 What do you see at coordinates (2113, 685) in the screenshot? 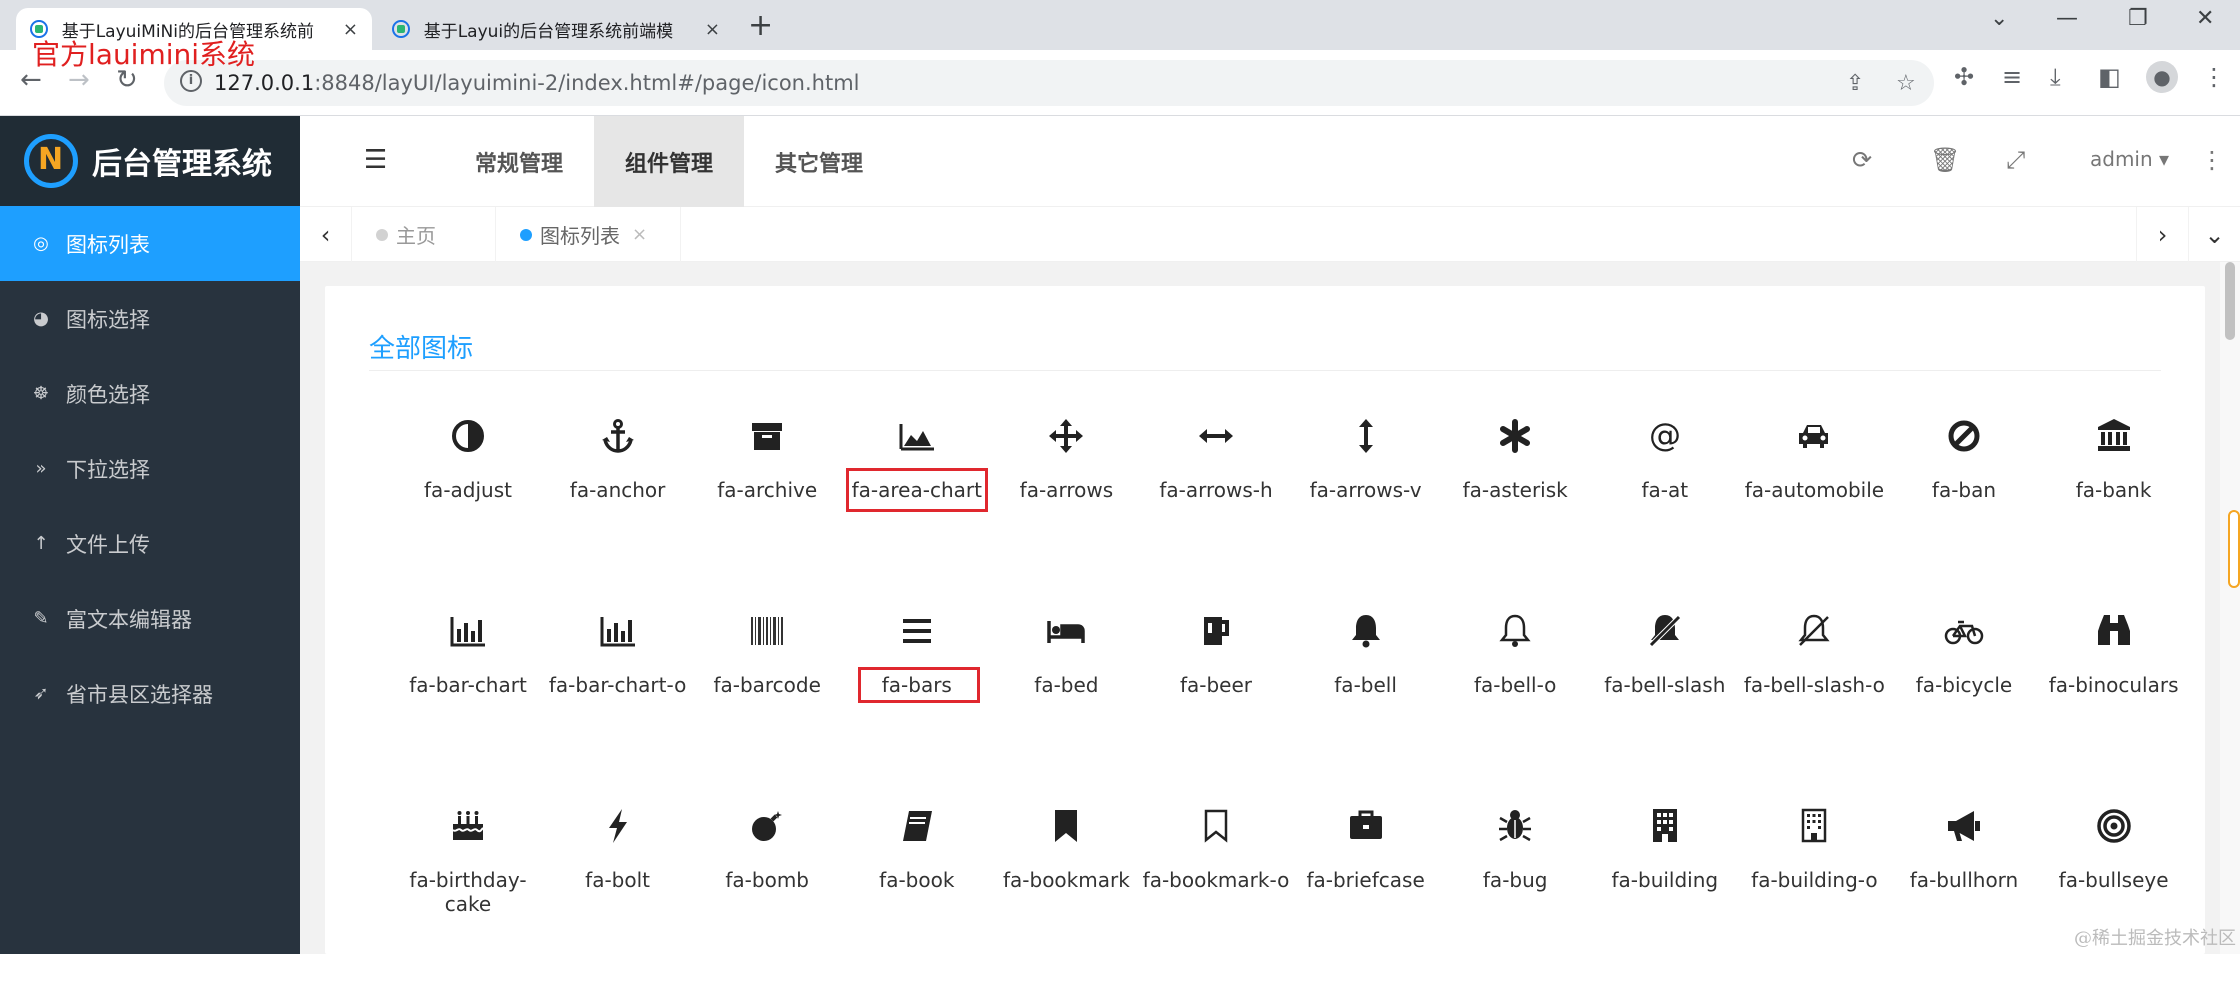
I see `icon-name: fa-binoculars` at bounding box center [2113, 685].